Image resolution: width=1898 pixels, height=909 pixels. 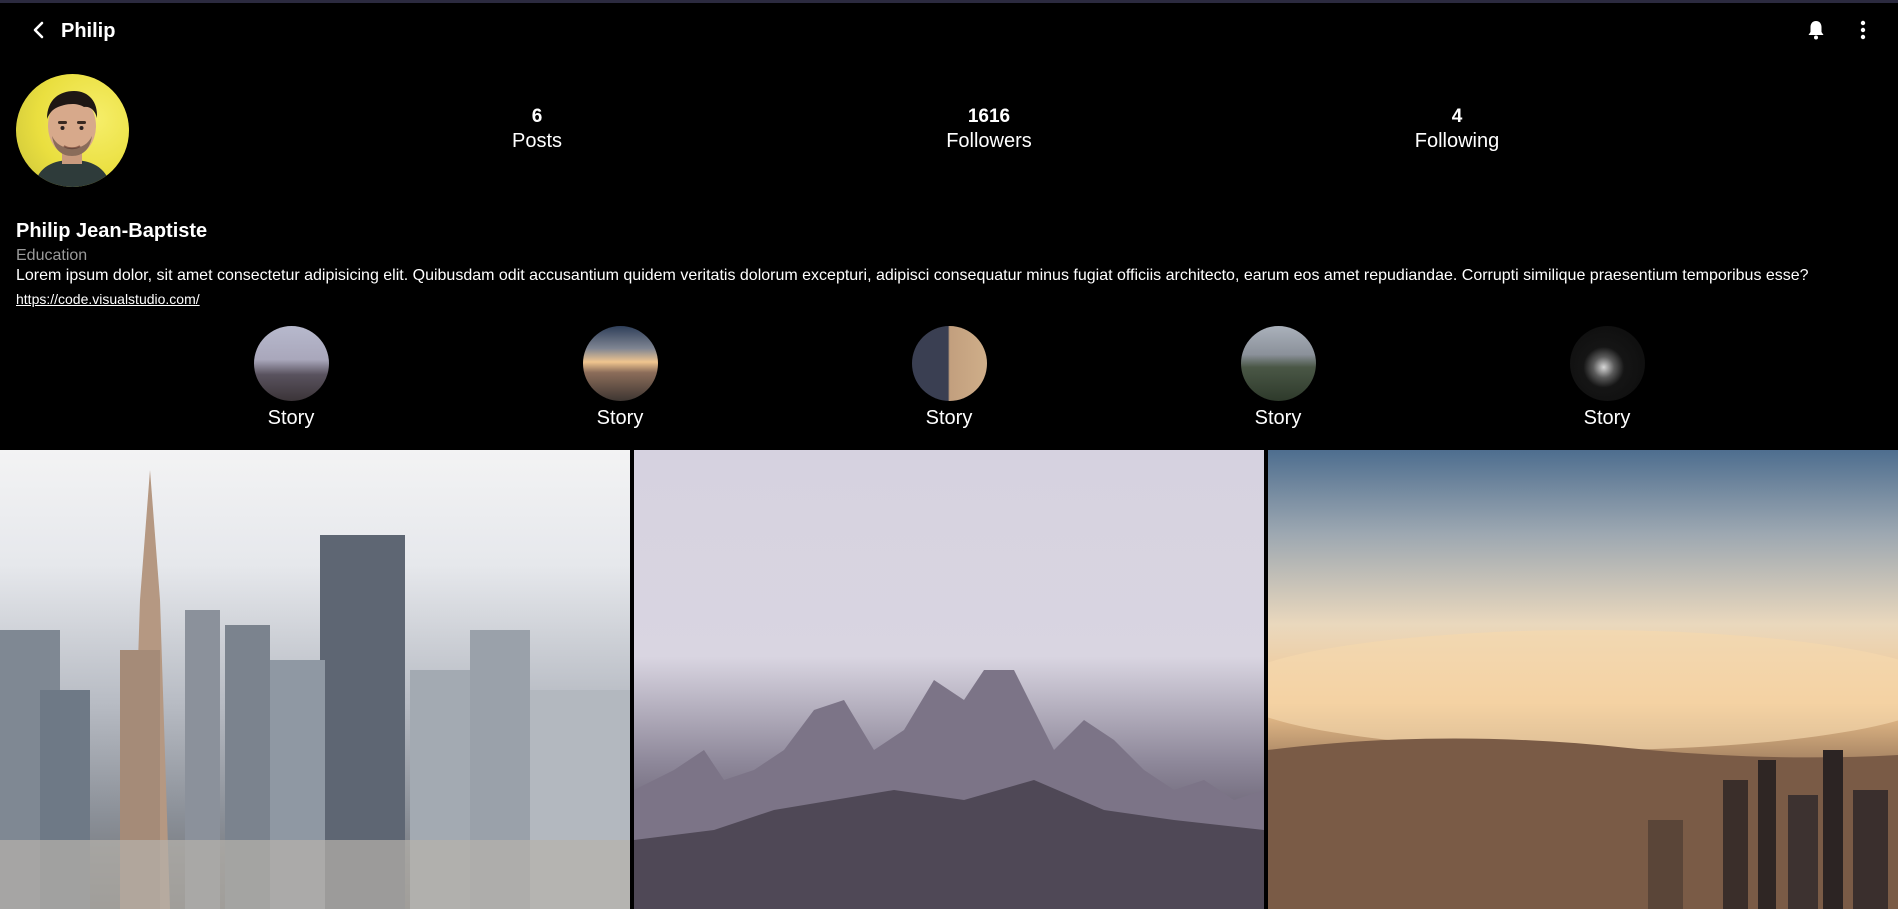 I want to click on profile-website-link: https://code.visualstudio.com/, so click(x=108, y=299).